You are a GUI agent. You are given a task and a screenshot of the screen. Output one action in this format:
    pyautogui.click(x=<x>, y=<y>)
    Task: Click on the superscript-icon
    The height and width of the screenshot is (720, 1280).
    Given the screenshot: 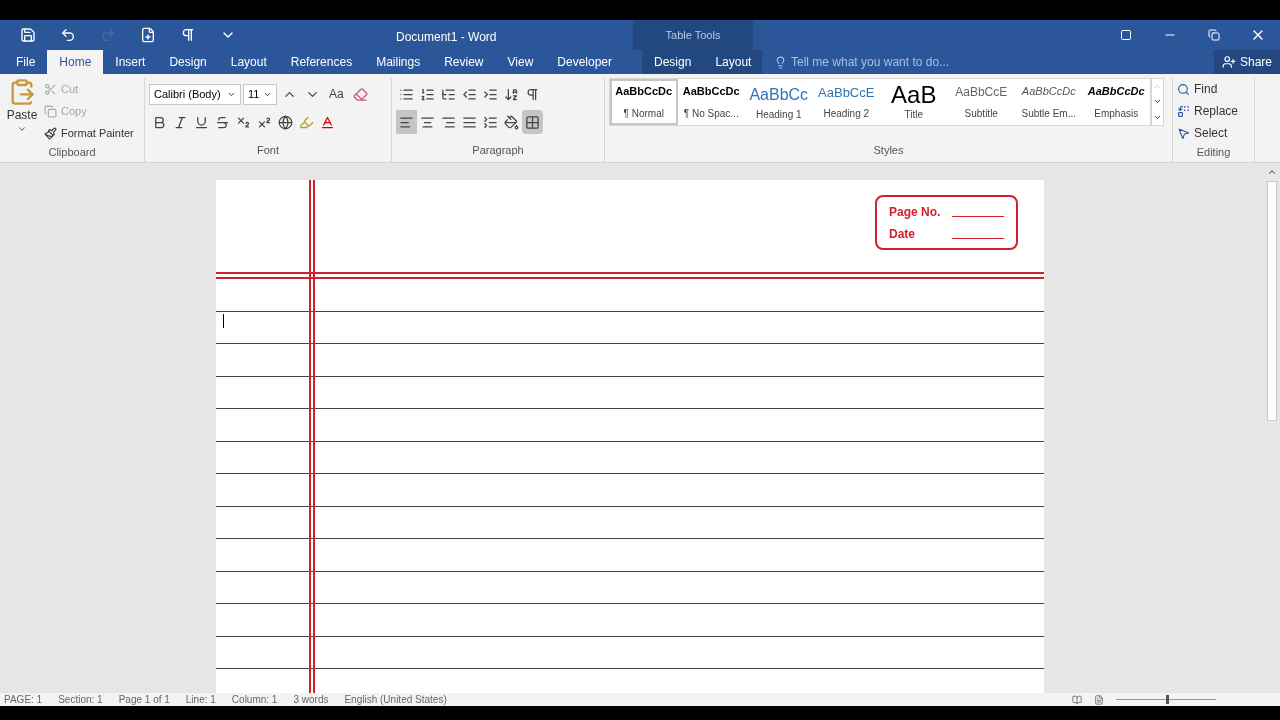 What is the action you would take?
    pyautogui.click(x=264, y=122)
    